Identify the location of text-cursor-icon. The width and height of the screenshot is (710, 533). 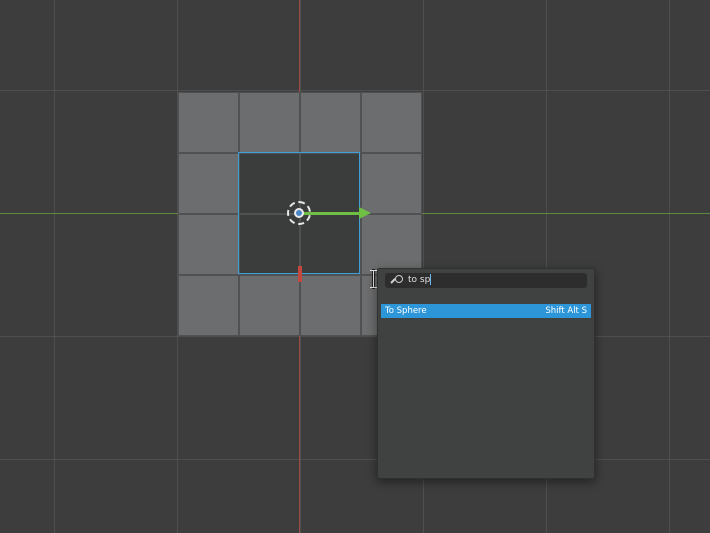
(373, 279).